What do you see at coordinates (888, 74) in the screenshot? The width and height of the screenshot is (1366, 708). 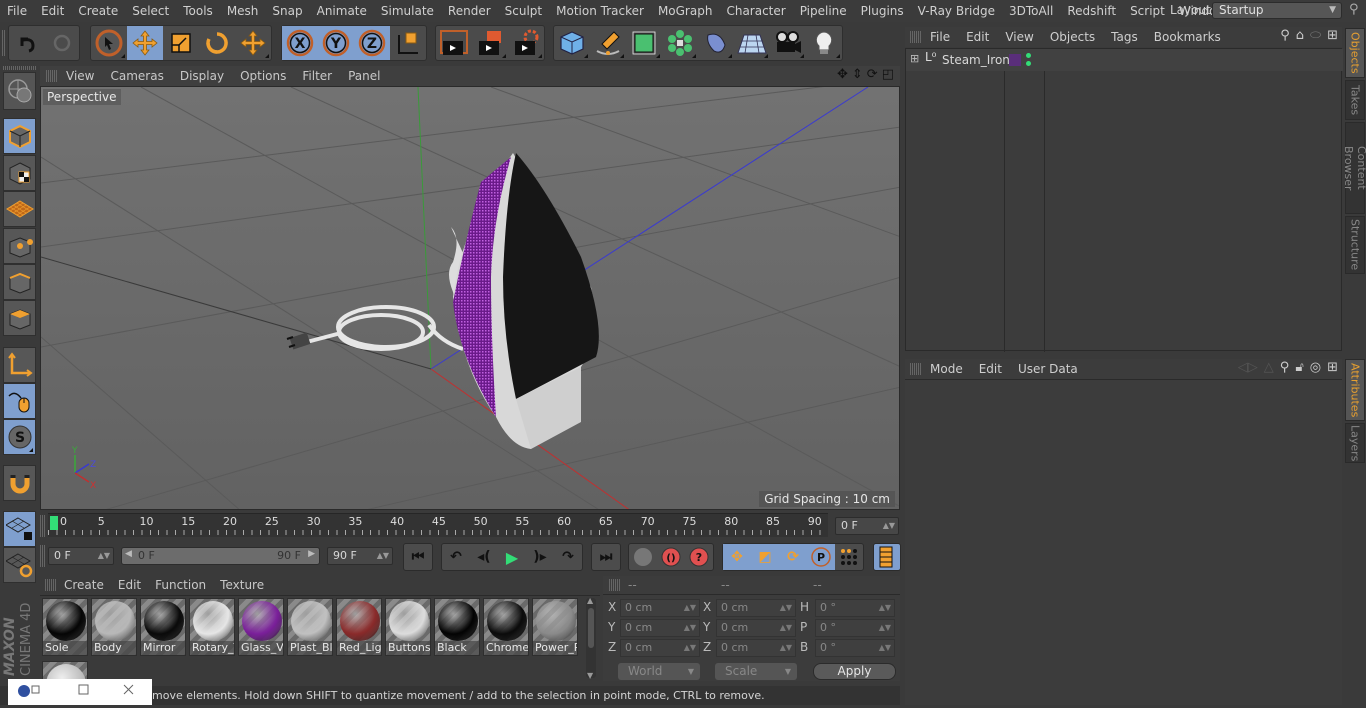 I see `viewport-maximize-icon: ◰` at bounding box center [888, 74].